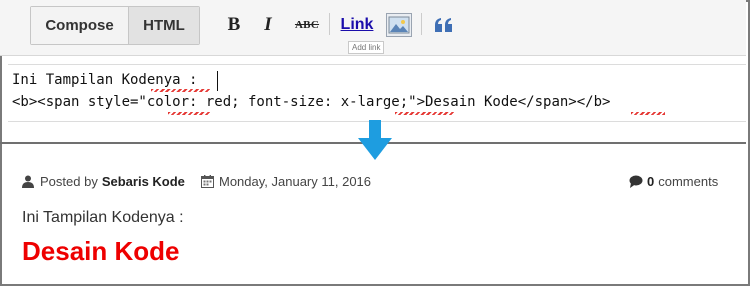  I want to click on post-body-text: Ini Tampilan Kodenya :, so click(103, 217).